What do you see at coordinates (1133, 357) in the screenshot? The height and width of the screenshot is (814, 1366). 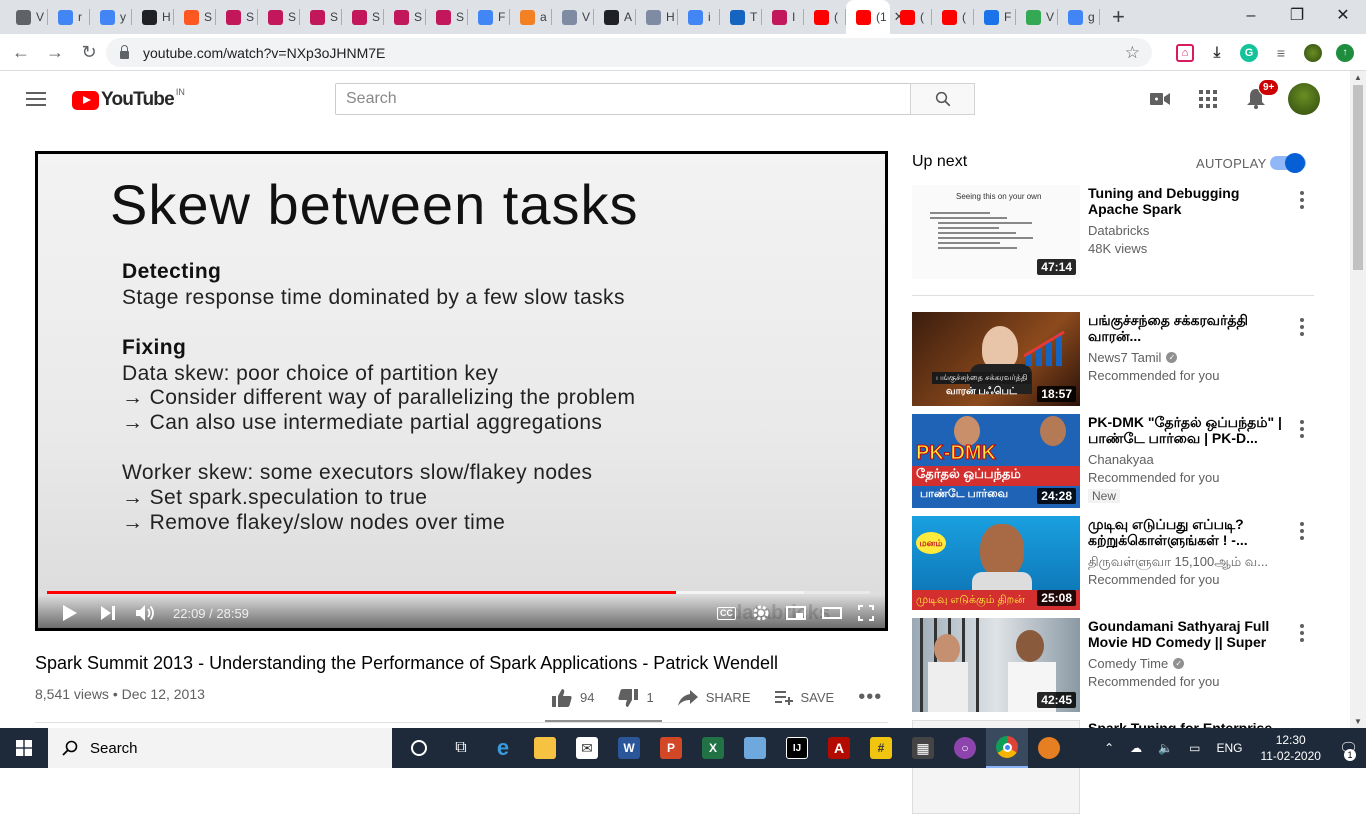 I see `channel-name: News7 Tamil ✓` at bounding box center [1133, 357].